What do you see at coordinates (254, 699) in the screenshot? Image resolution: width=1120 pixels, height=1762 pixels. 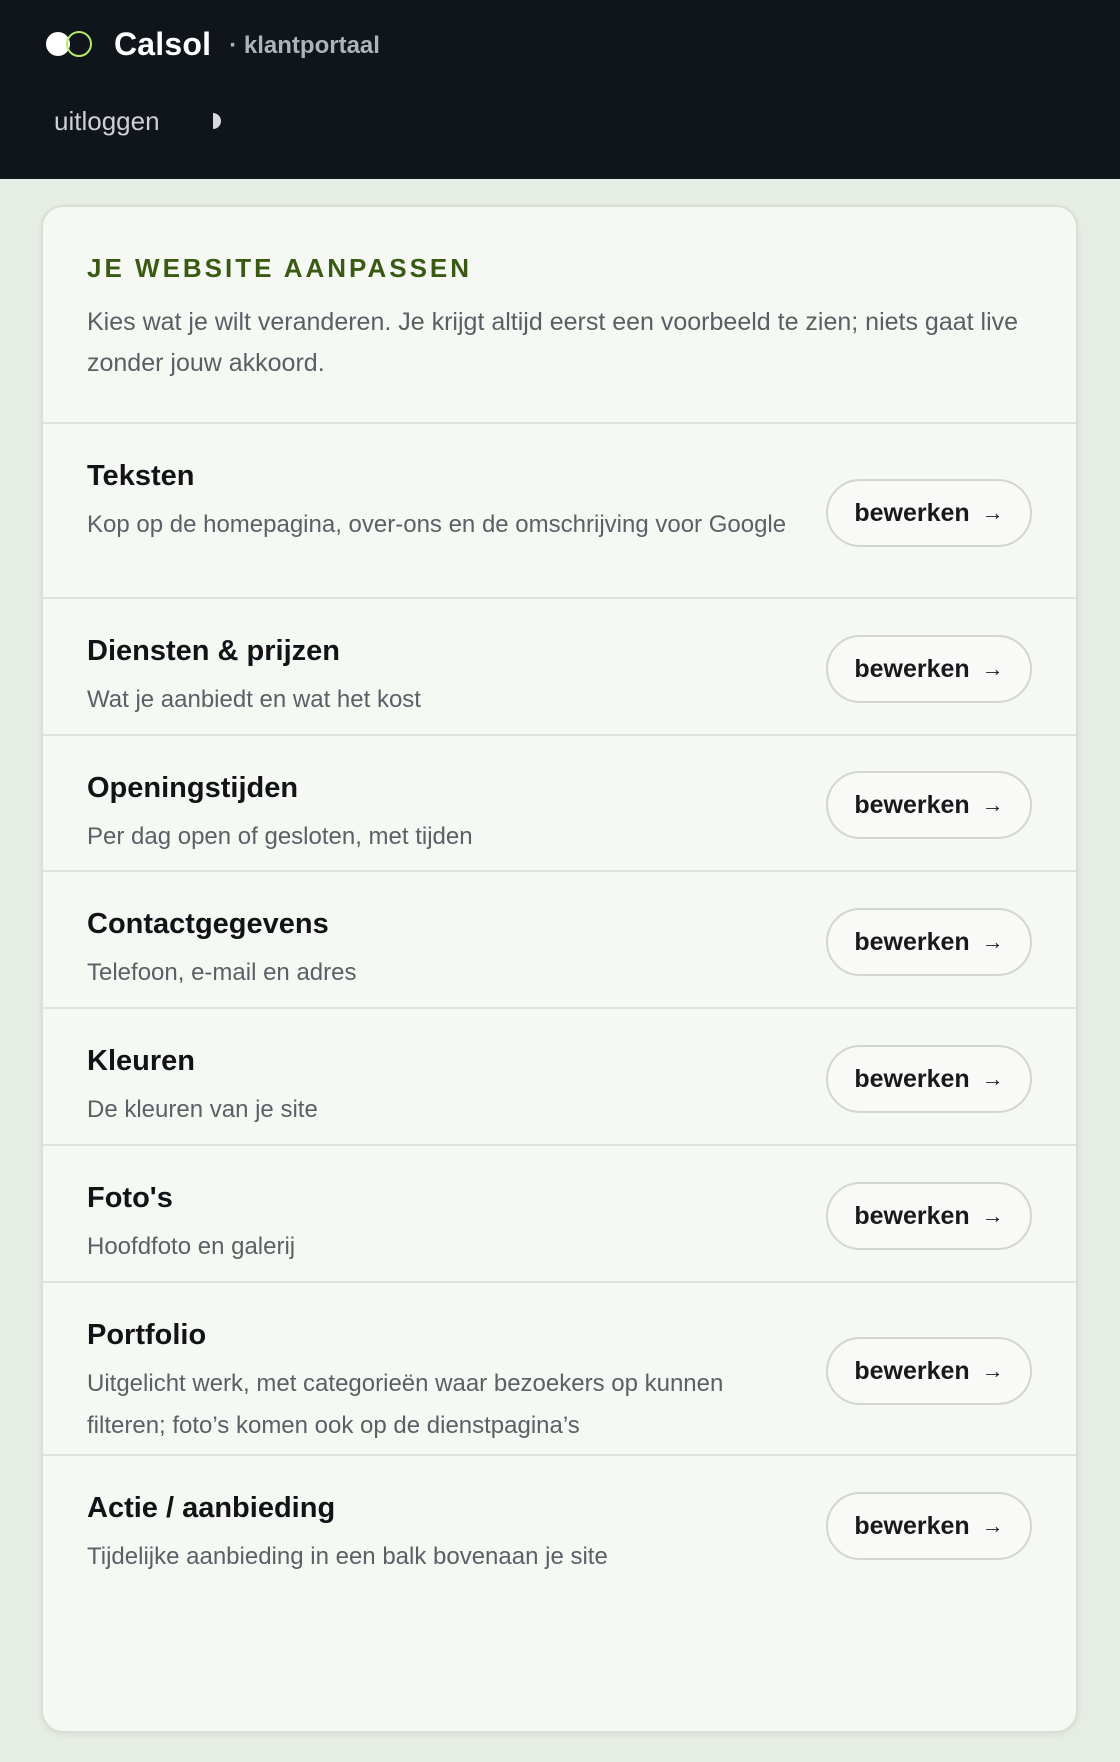 I see `row-description: Wat je aanbiedt en wat het kost` at bounding box center [254, 699].